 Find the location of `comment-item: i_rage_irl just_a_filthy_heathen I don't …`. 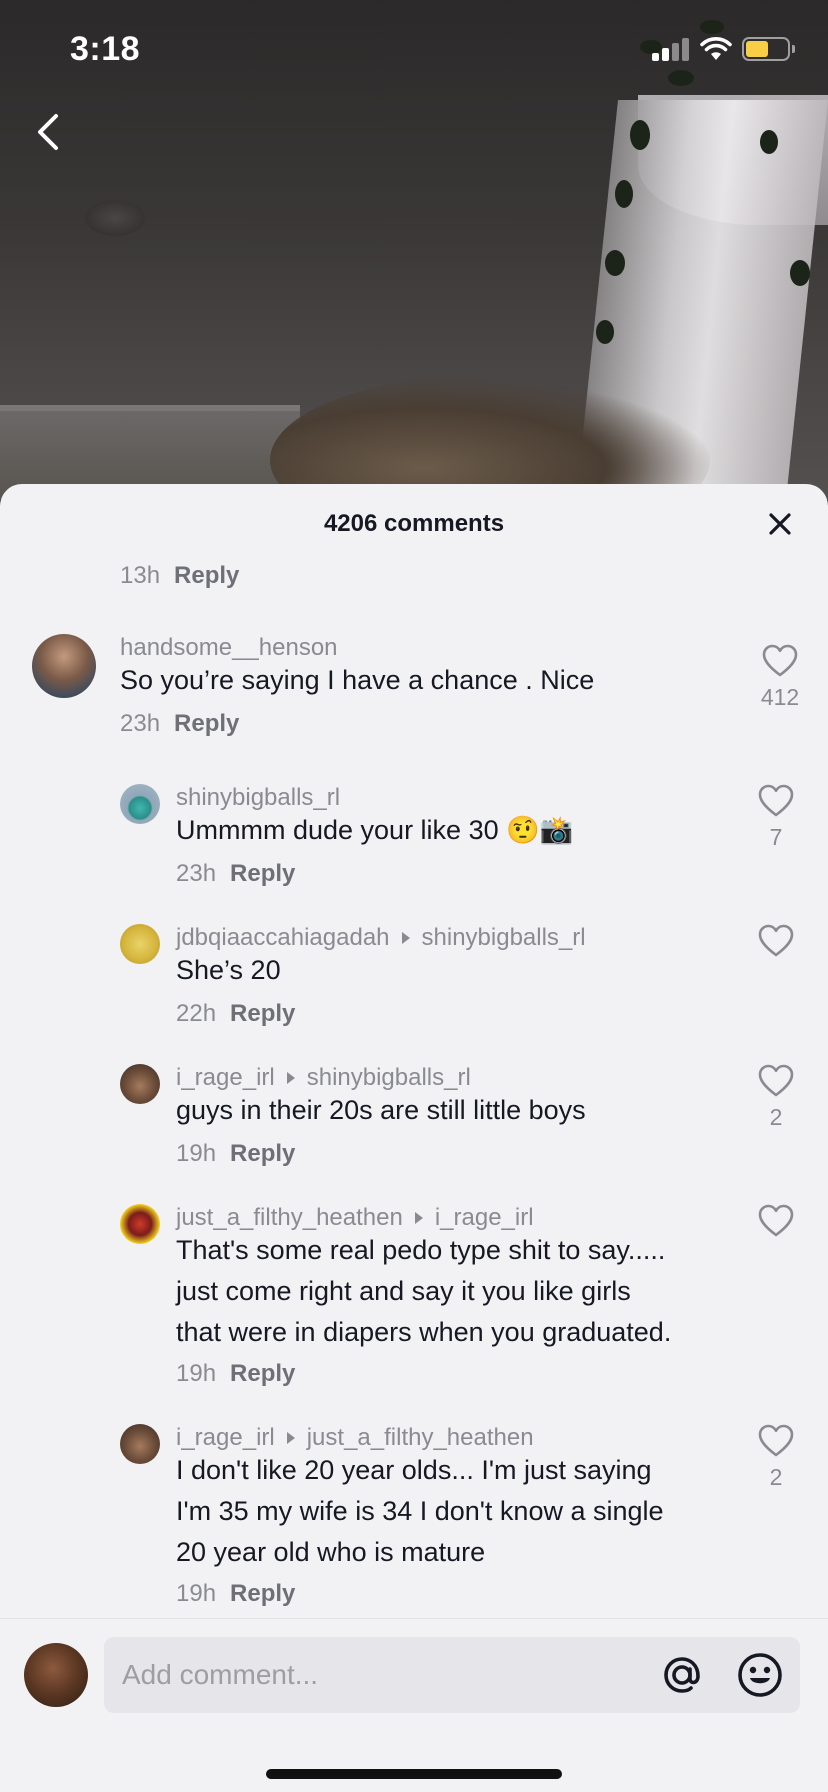

comment-item: i_rage_irl just_a_filthy_heathen I don't … is located at coordinates (414, 1520).